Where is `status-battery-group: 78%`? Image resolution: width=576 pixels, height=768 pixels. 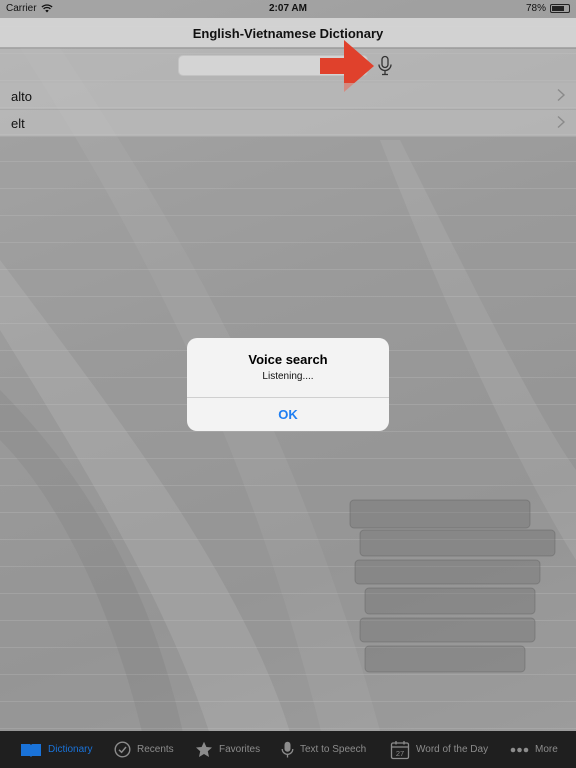
status-battery-group: 78% is located at coordinates (548, 8).